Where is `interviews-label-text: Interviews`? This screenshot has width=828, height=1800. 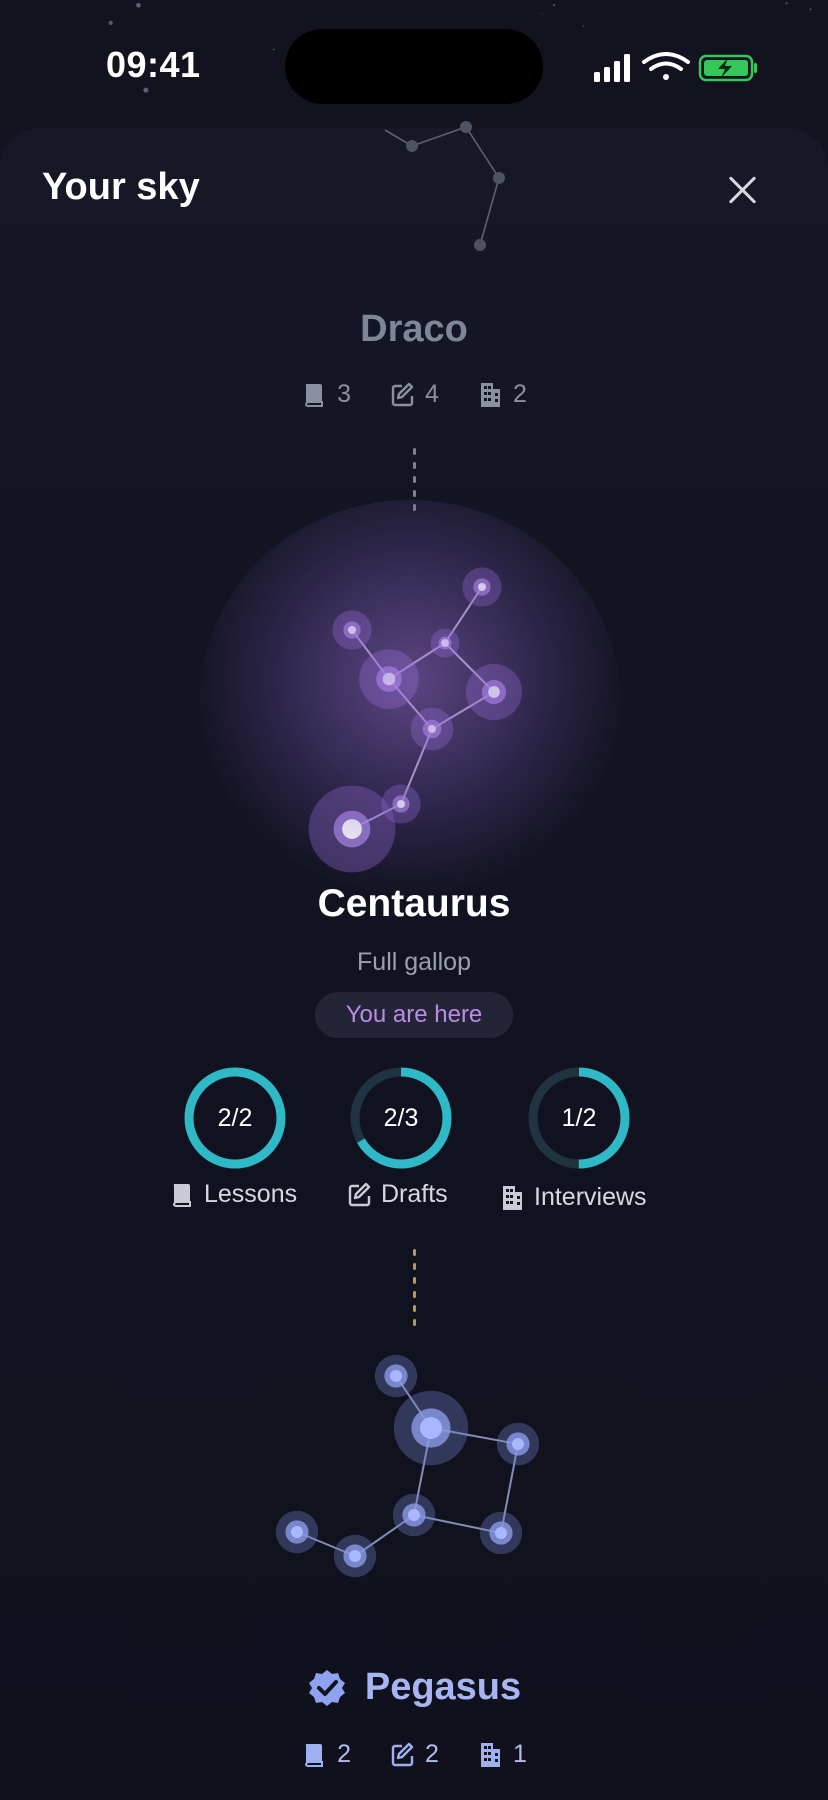 interviews-label-text: Interviews is located at coordinates (590, 1197).